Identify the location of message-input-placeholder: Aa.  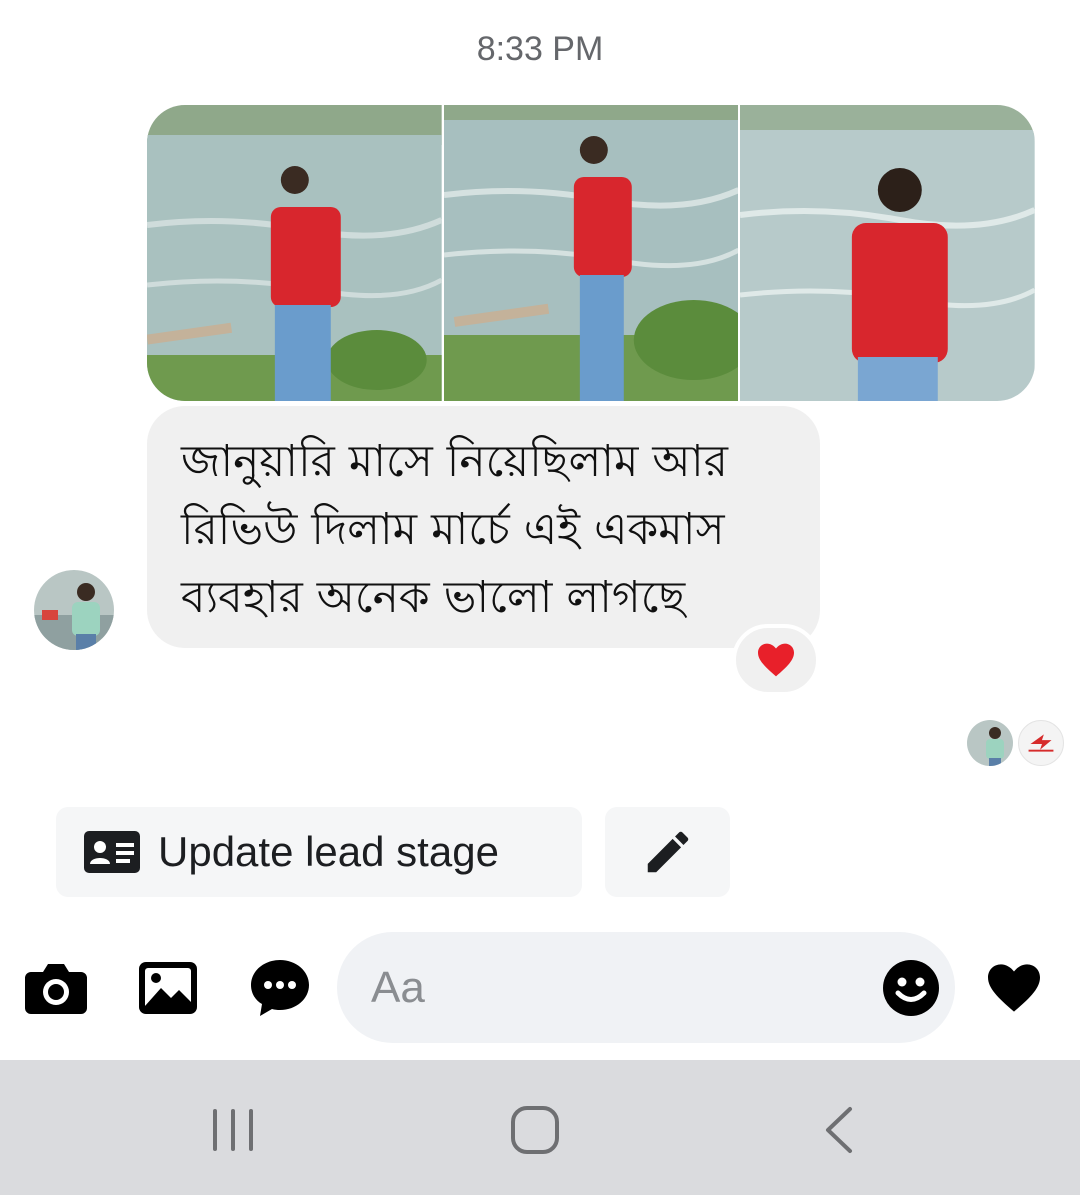
(398, 987).